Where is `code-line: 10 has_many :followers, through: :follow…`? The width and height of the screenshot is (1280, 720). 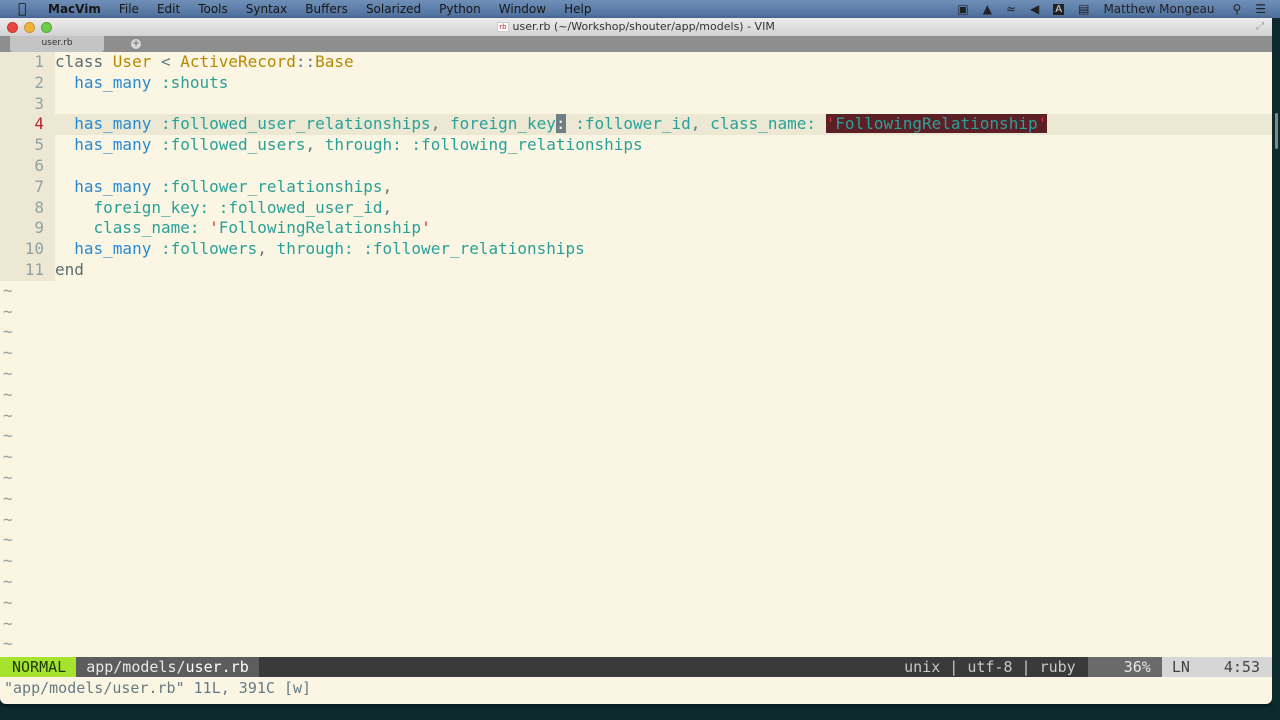
code-line: 10 has_many :followers, through: :follow… is located at coordinates (636, 249).